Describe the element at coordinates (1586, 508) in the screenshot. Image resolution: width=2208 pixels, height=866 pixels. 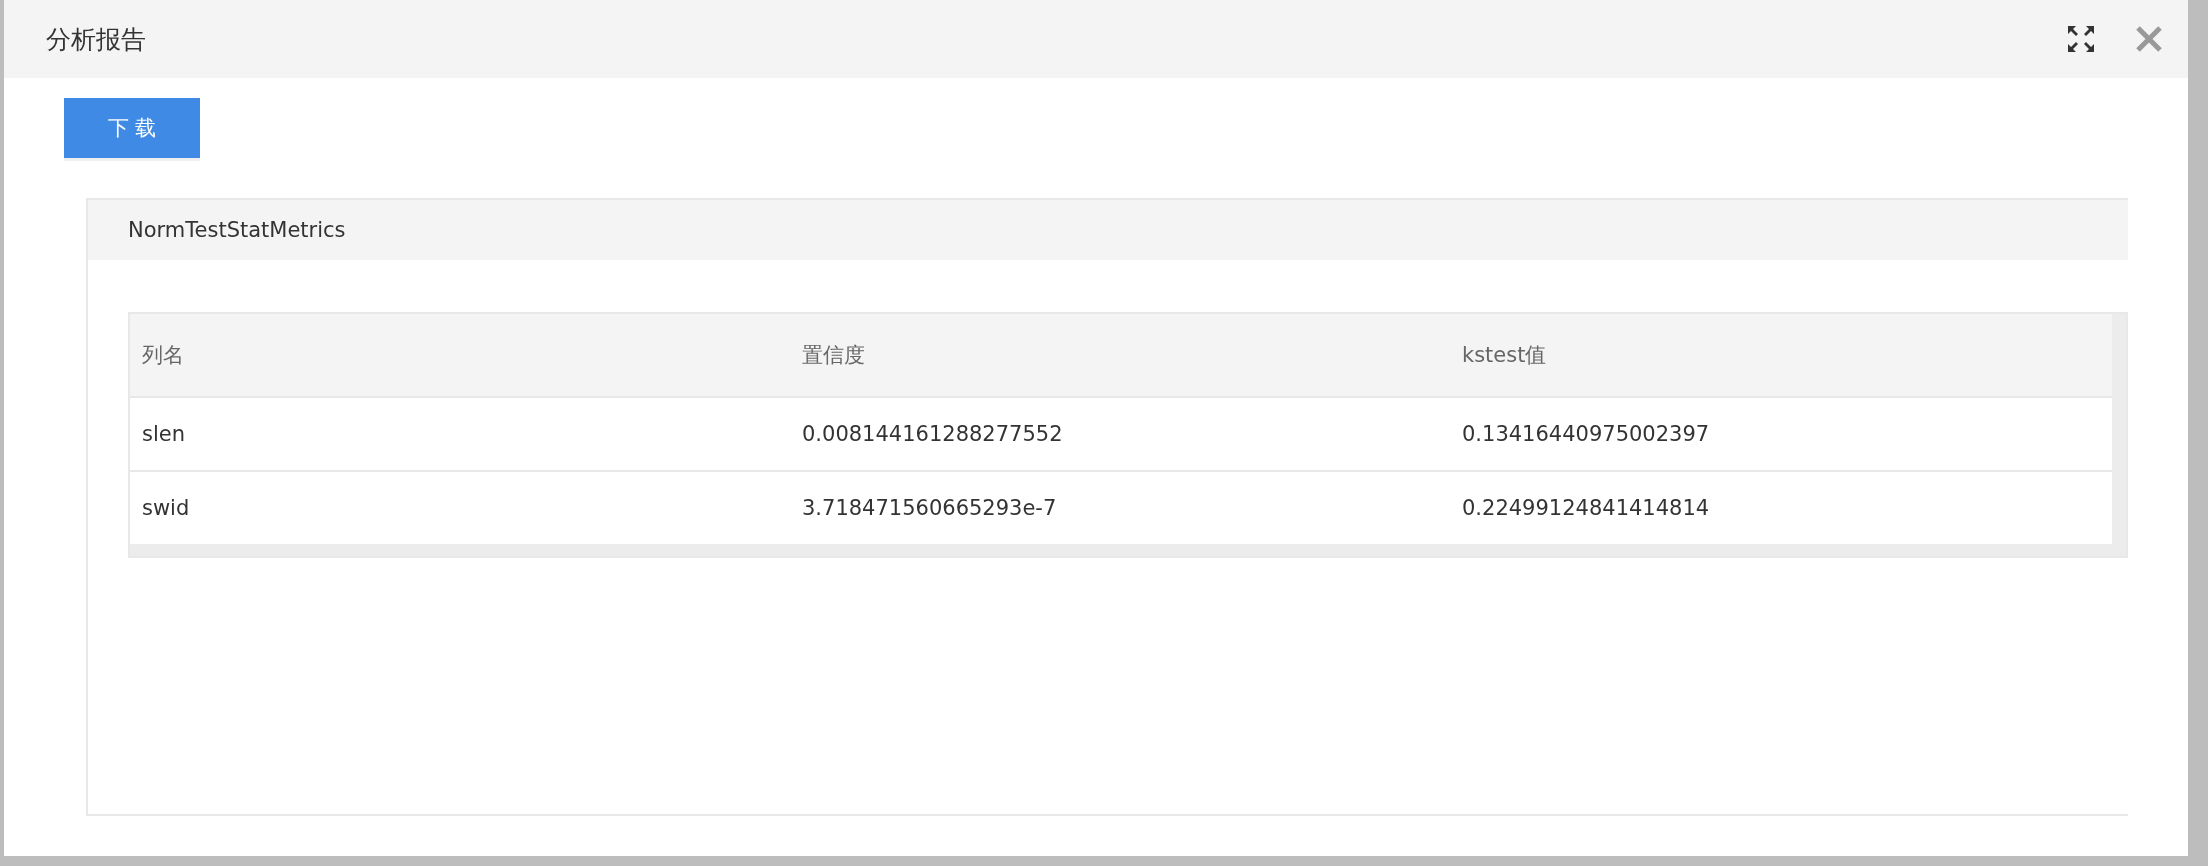
I see `table-cell-text: 0.22499124841414814` at that location.